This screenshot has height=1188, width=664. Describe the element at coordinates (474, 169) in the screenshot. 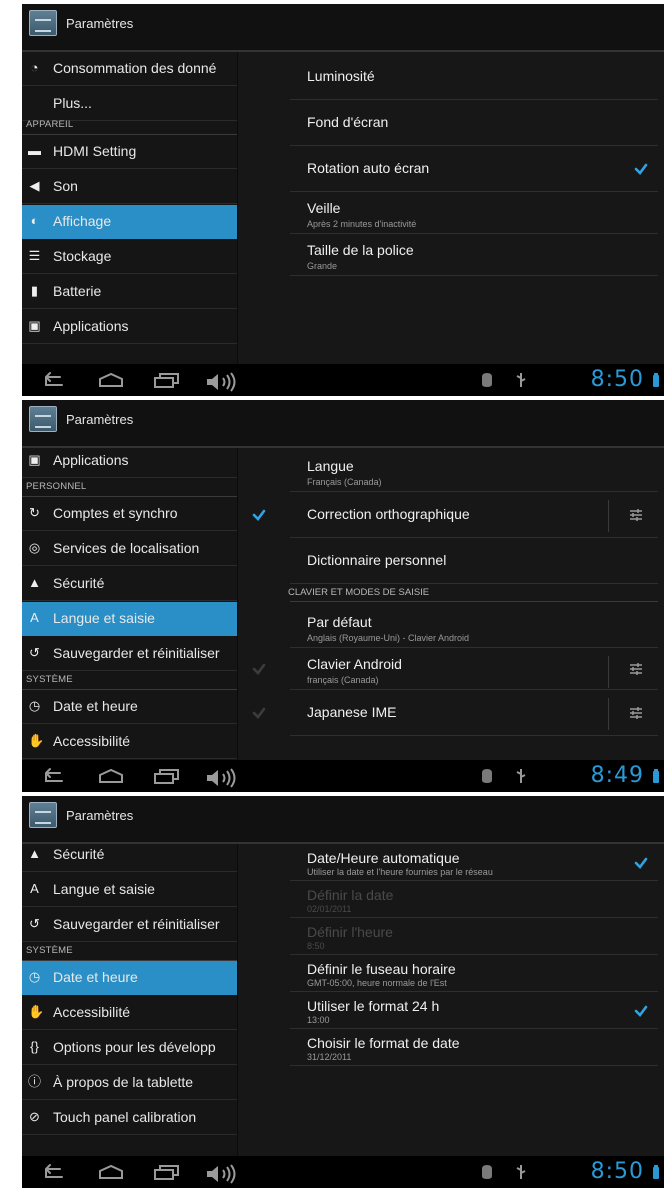

I see `preference-row: Rotation auto écran` at that location.